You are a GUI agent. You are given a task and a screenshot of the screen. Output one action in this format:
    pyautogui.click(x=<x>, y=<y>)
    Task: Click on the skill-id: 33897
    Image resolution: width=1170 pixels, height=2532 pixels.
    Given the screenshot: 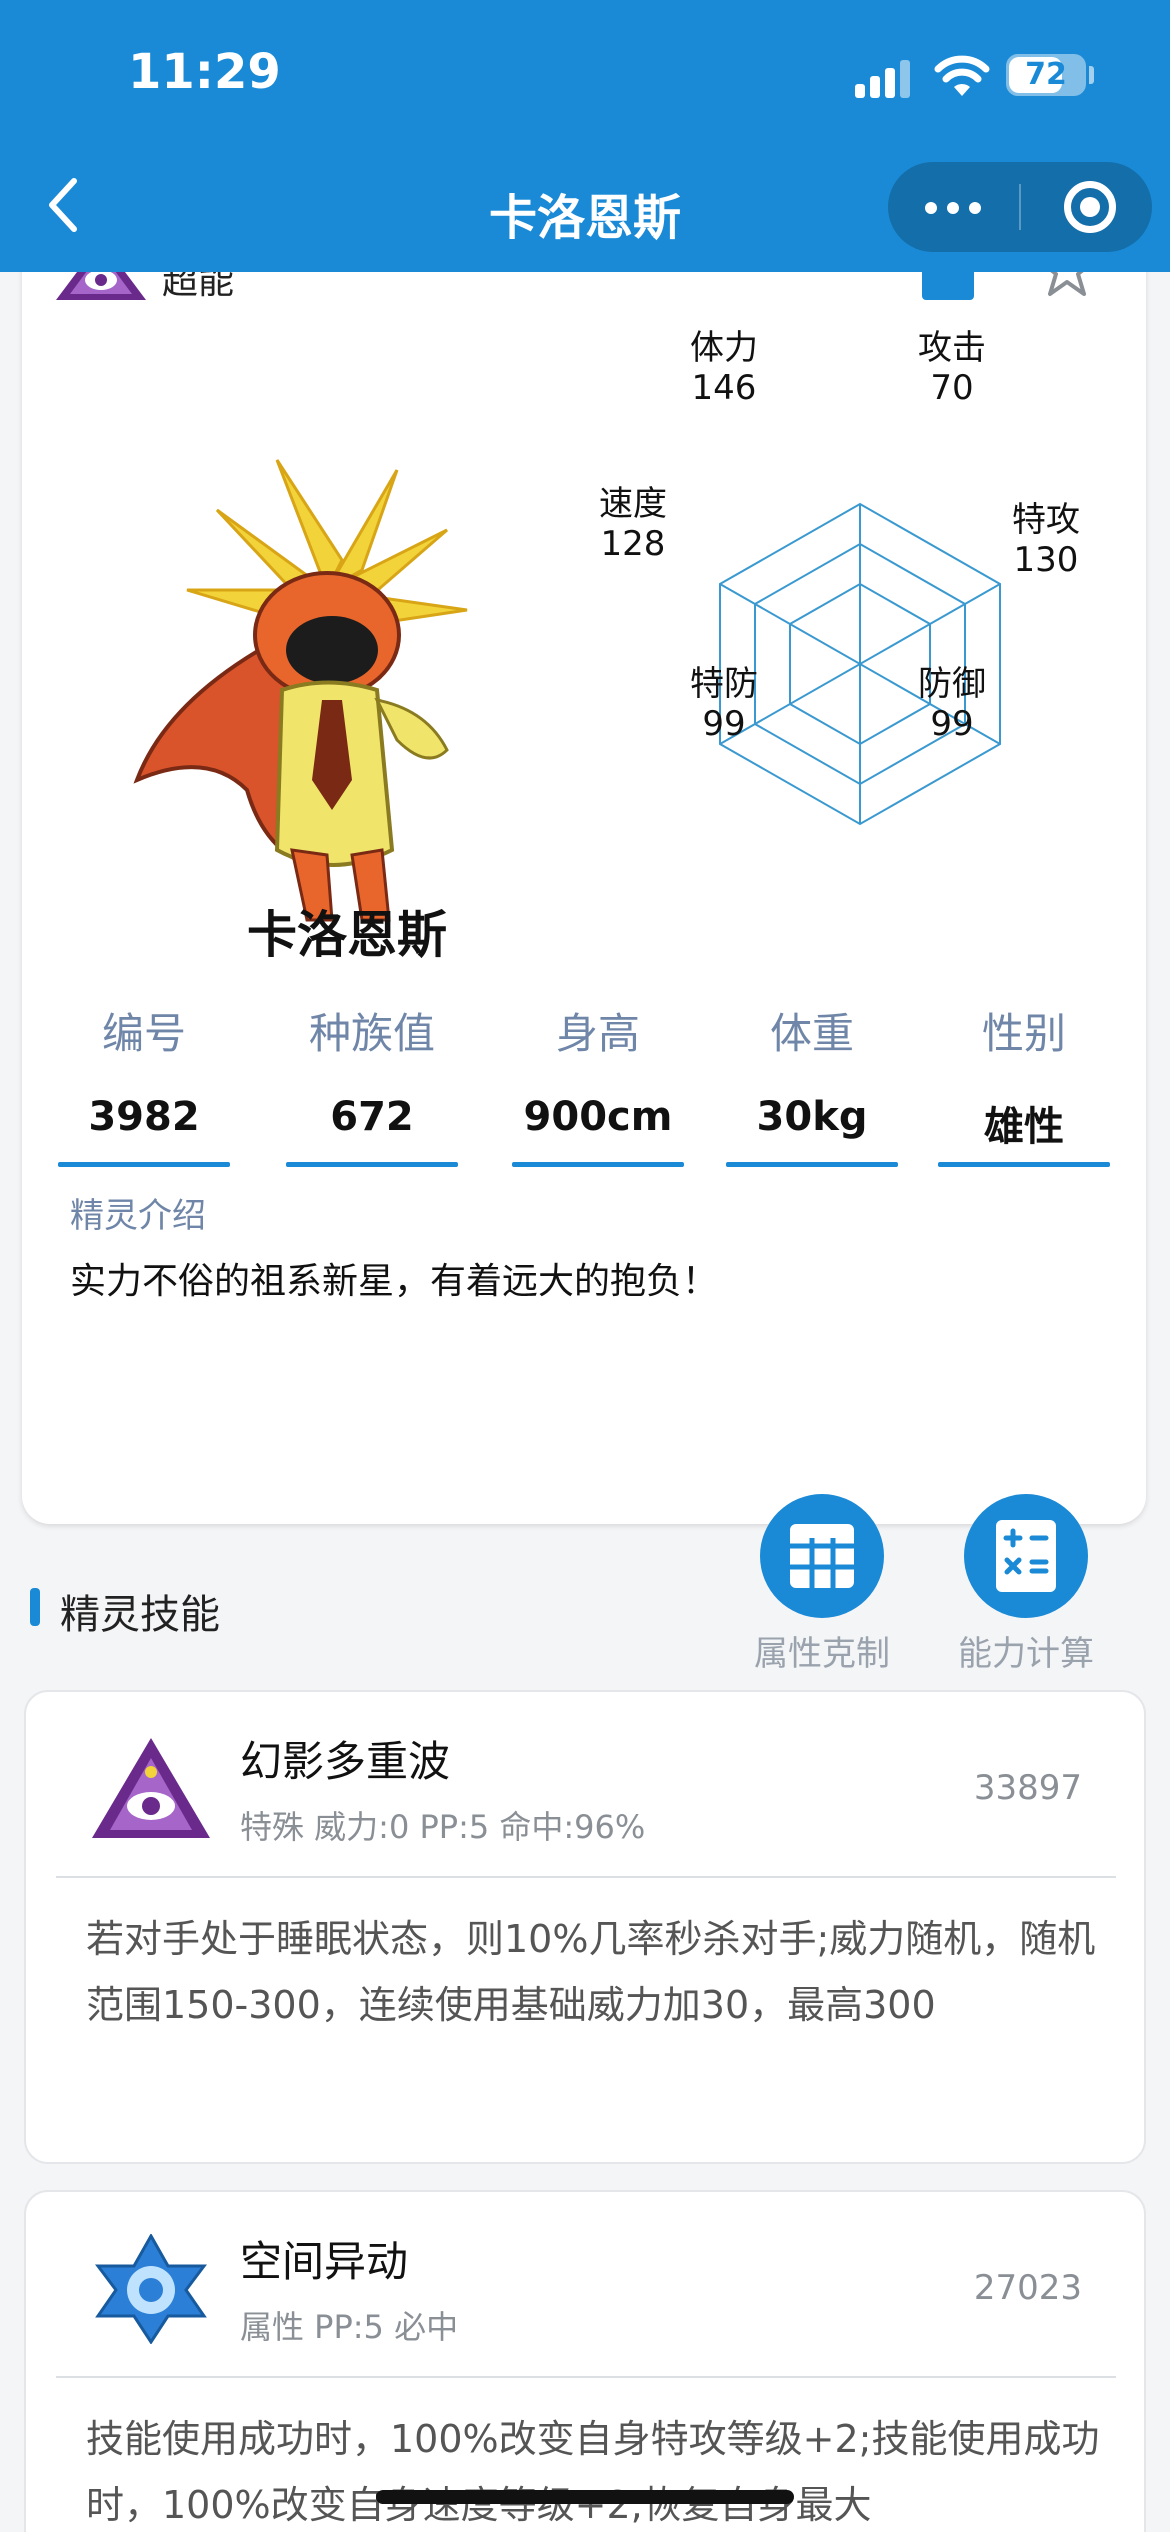 What is the action you would take?
    pyautogui.click(x=1027, y=1788)
    